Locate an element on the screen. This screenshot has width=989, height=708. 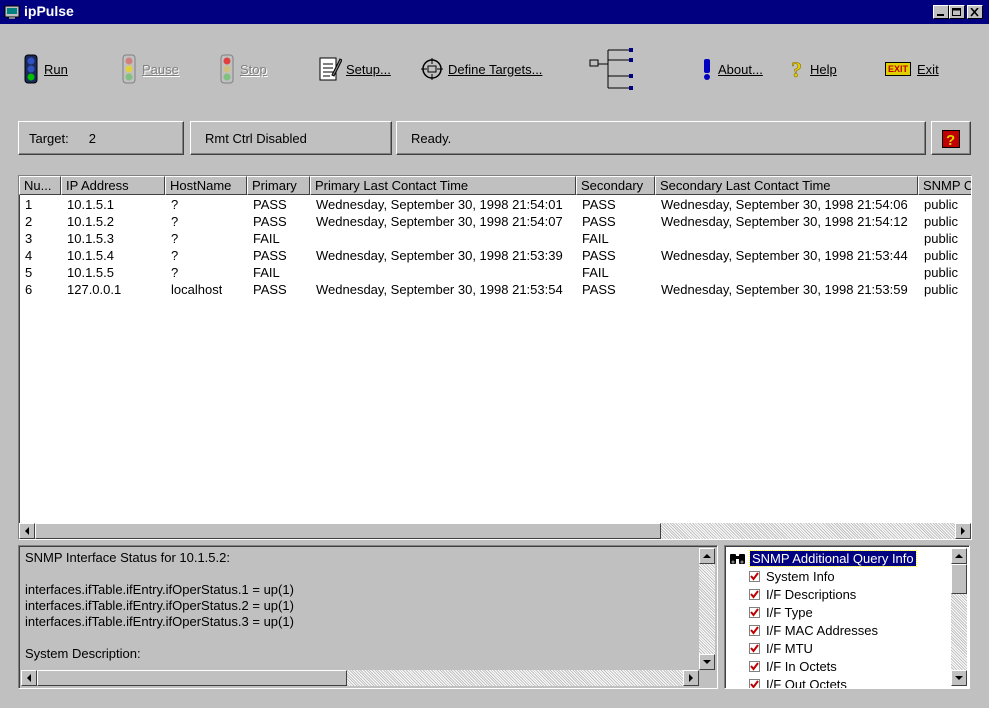
column-header-secondary: Secondary is located at coordinates (615, 185).